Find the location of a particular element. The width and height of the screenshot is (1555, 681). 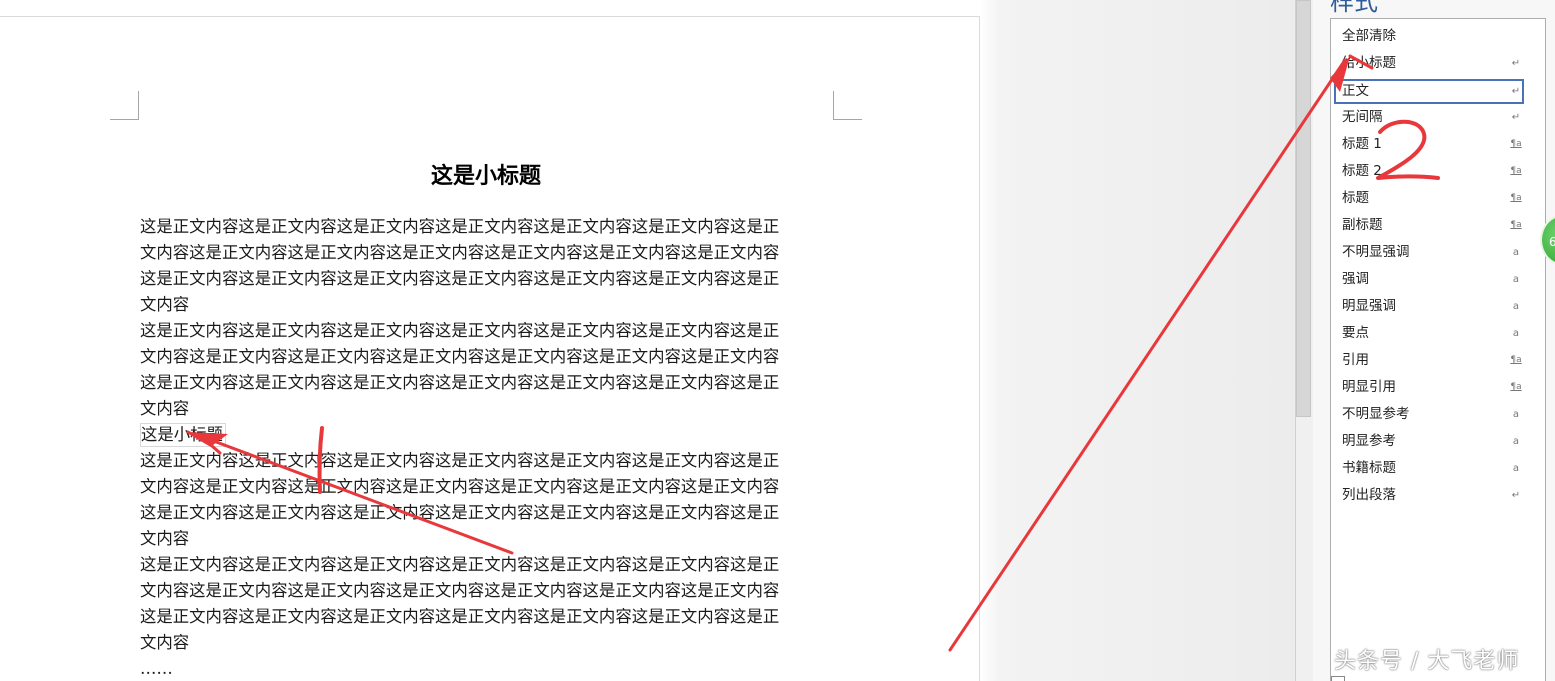

style-item-label: 书籍标题 is located at coordinates (1369, 468).